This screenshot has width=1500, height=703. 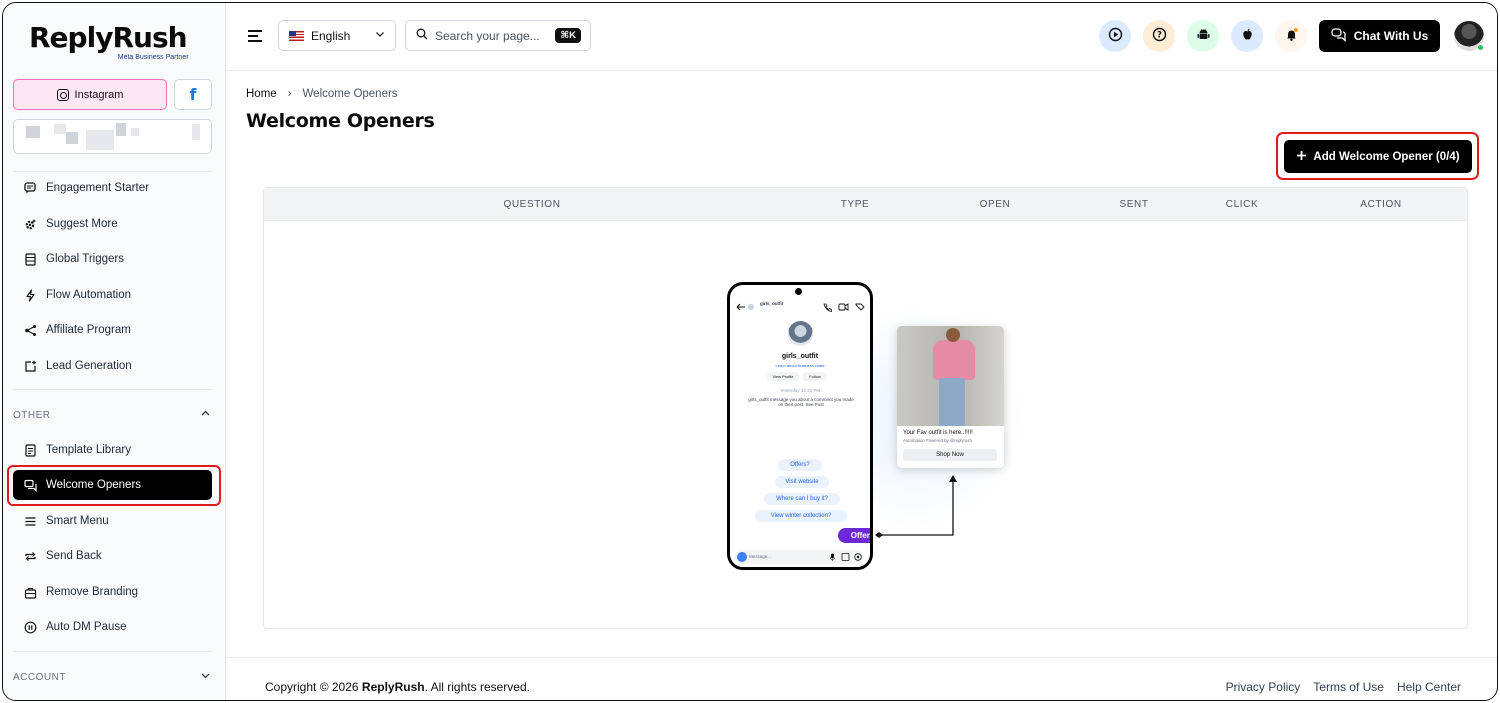 I want to click on sidebar-item-global-triggers: Global Triggers, so click(x=112, y=259).